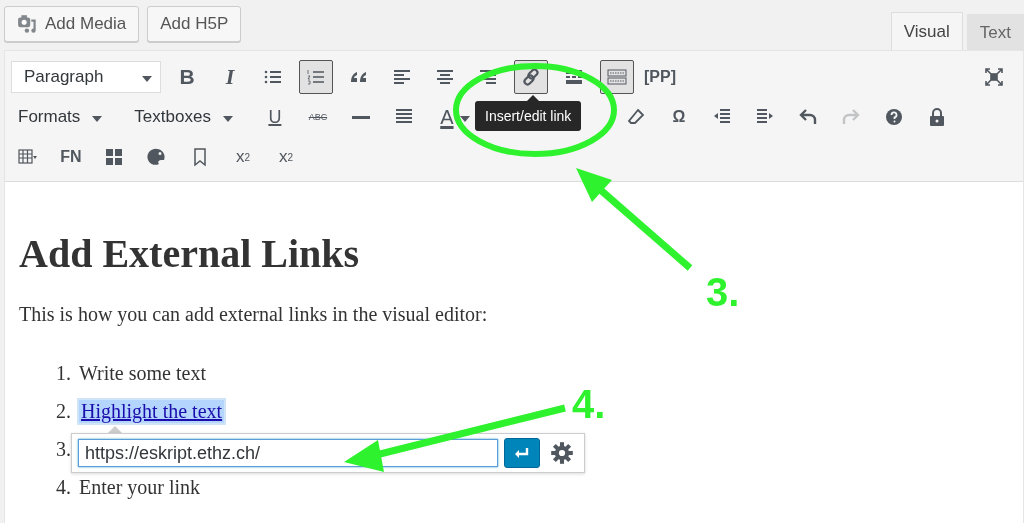 This screenshot has width=1024, height=523. I want to click on format-select: Paragraph, so click(86, 77).